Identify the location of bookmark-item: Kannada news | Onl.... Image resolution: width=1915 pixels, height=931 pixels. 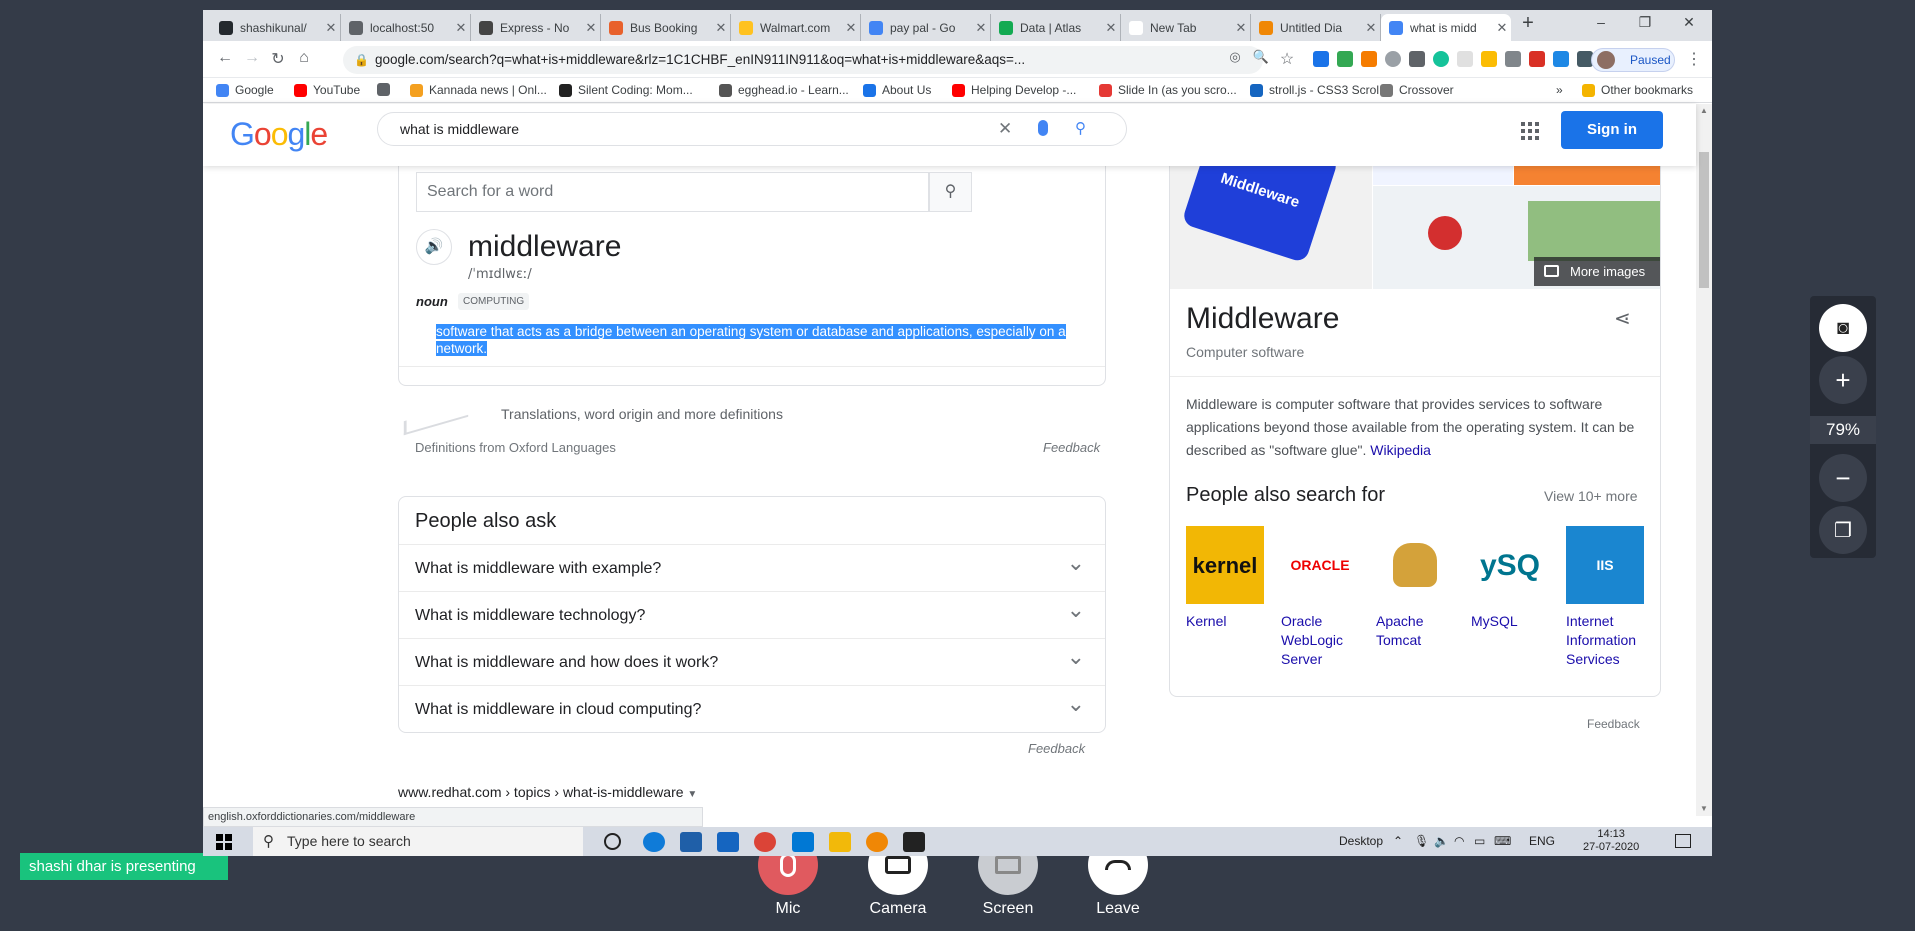
(478, 90).